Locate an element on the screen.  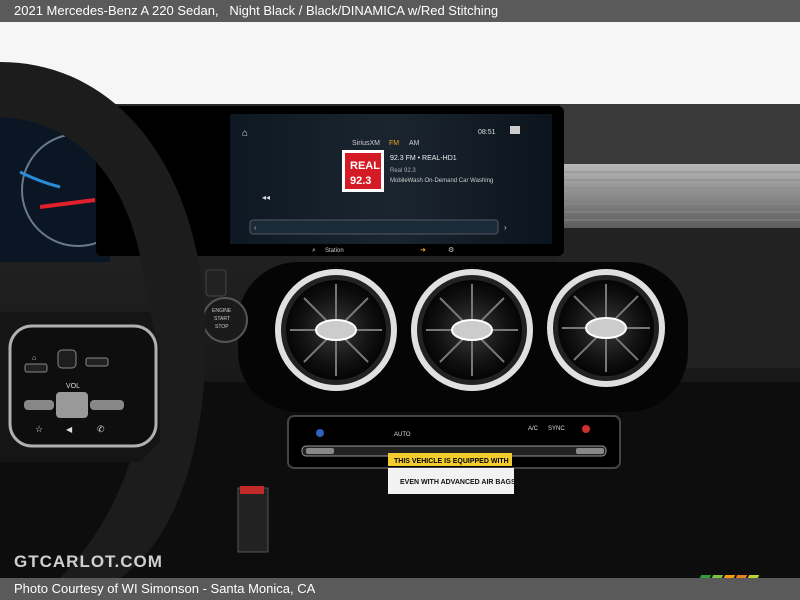
back-button is located at coordinates (36, 368).